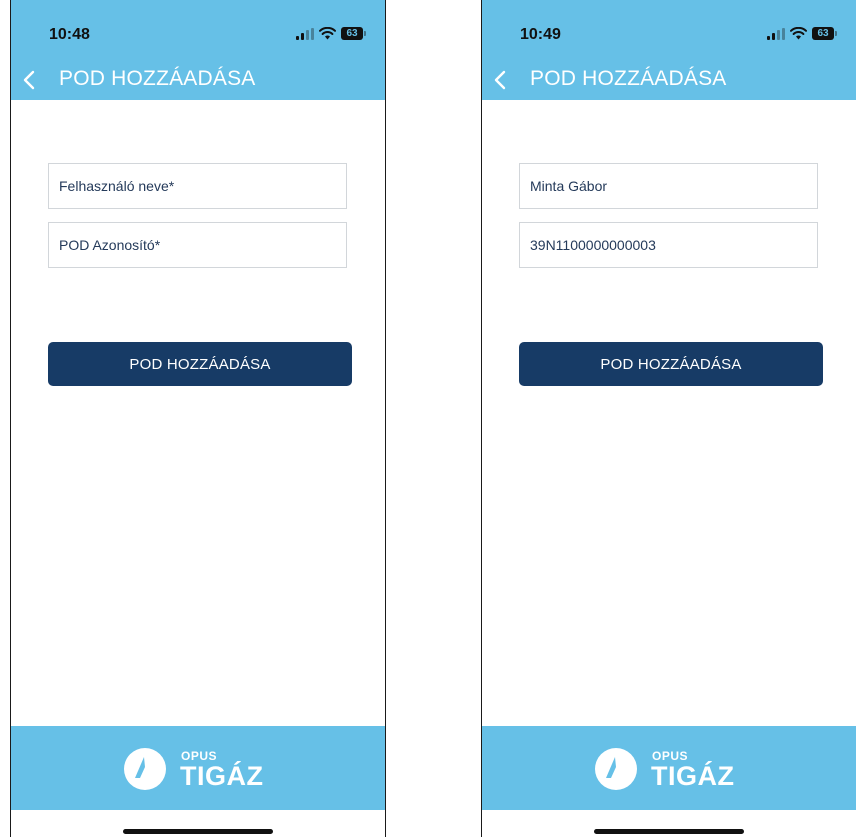  I want to click on pod-id-field: 39N1100000000003, so click(668, 245).